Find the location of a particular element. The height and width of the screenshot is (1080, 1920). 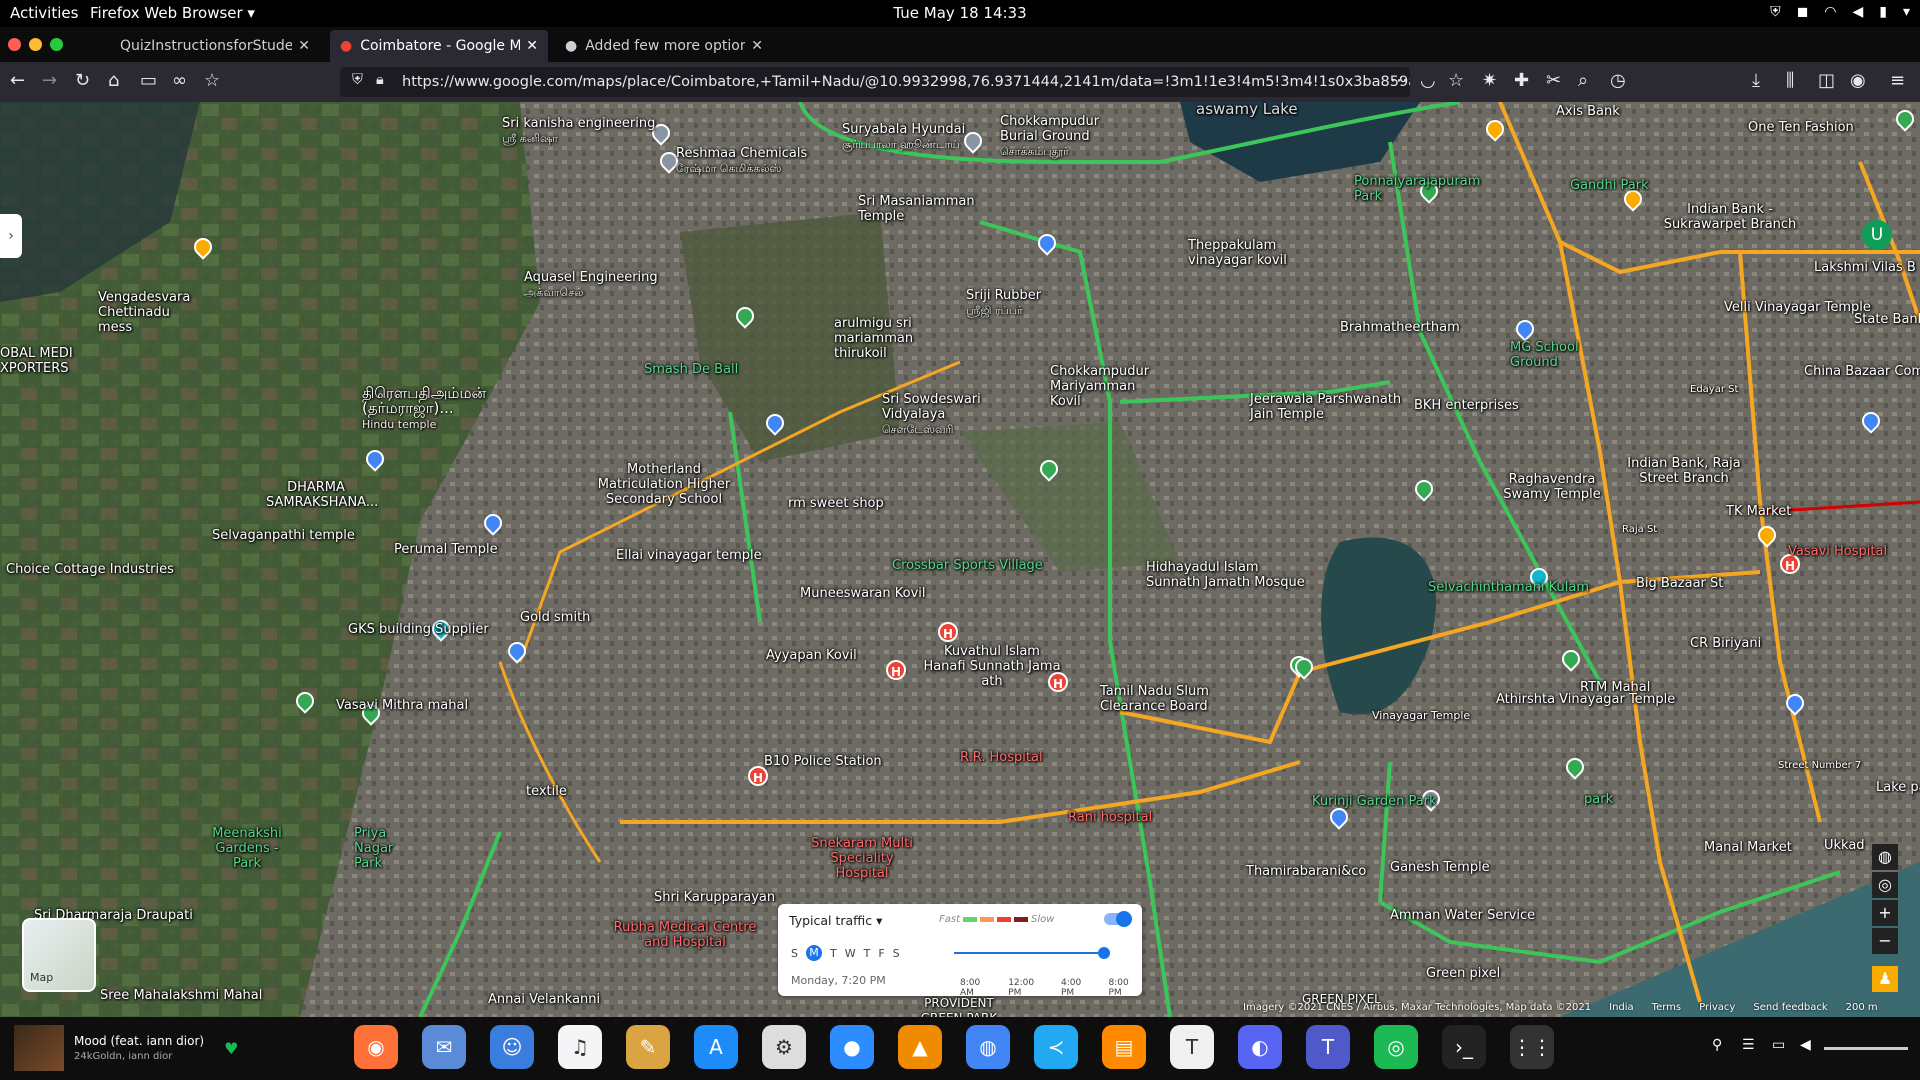

map-label: Chokkampudur Mariyamman Kovil is located at coordinates (1110, 386).